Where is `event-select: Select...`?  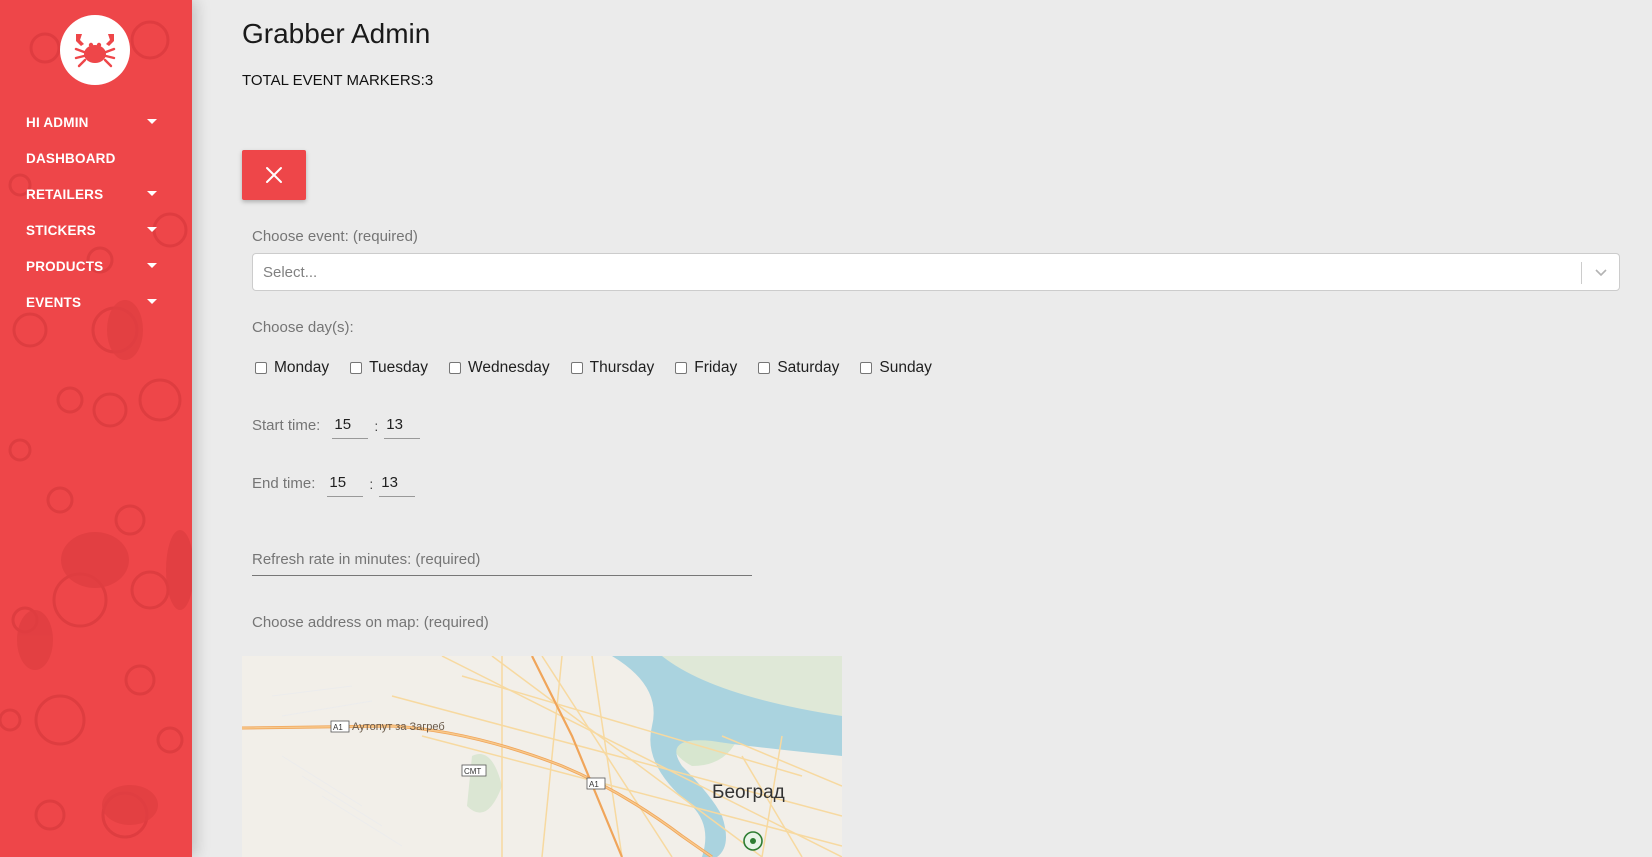
event-select: Select... is located at coordinates (936, 272).